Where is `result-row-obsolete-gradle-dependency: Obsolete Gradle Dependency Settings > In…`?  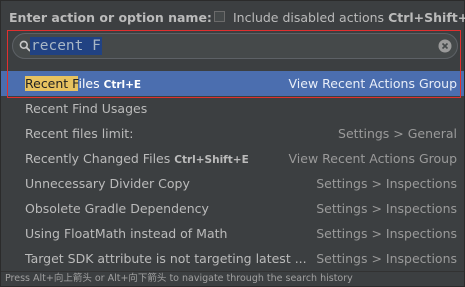
result-row-obsolete-gradle-dependency: Obsolete Gradle Dependency Settings > In… is located at coordinates (232, 208).